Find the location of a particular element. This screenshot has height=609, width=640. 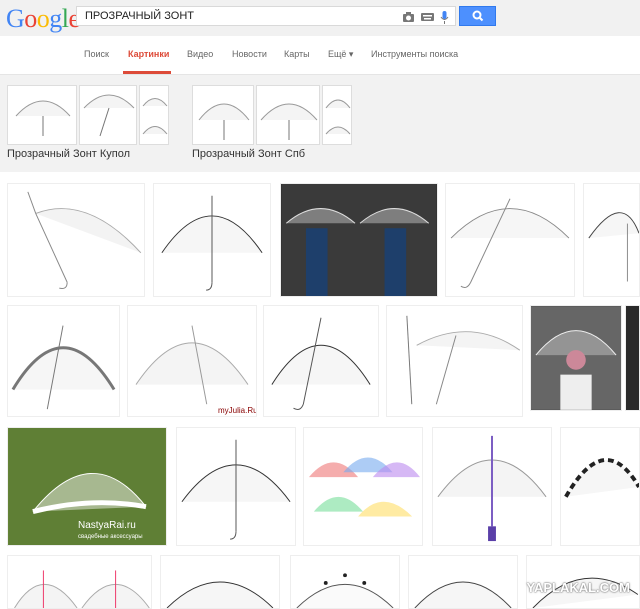

camera-icon is located at coordinates (408, 17).